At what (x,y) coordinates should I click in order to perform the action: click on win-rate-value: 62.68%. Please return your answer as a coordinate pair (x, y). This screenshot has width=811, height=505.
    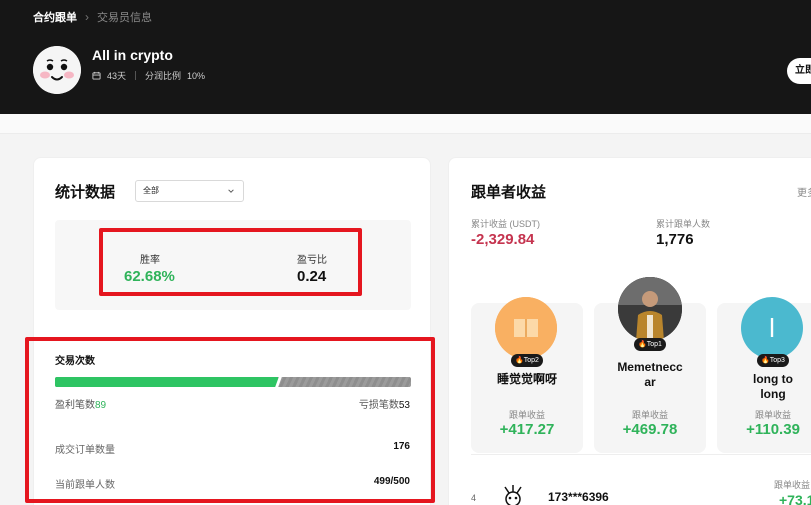
    Looking at the image, I should click on (149, 276).